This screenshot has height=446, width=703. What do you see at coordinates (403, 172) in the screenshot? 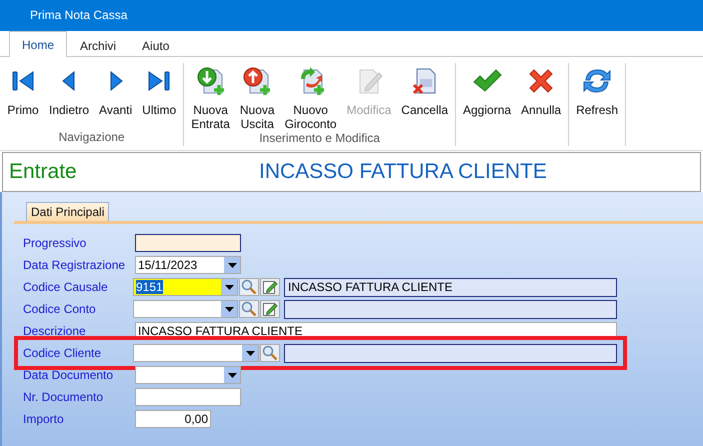
I see `record-title: INCASSO FATTURA CLIENTE` at bounding box center [403, 172].